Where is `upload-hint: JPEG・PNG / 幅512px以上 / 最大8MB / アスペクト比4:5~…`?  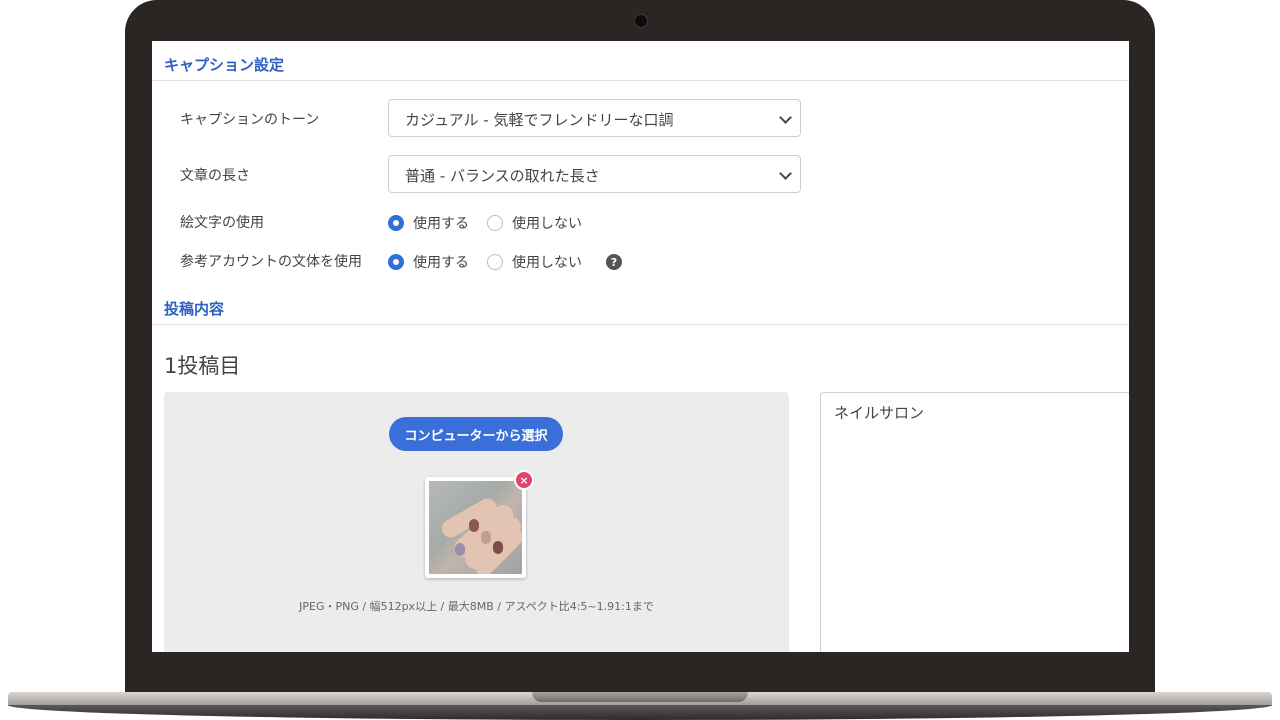 upload-hint: JPEG・PNG / 幅512px以上 / 最大8MB / アスペクト比4:5~… is located at coordinates (476, 606).